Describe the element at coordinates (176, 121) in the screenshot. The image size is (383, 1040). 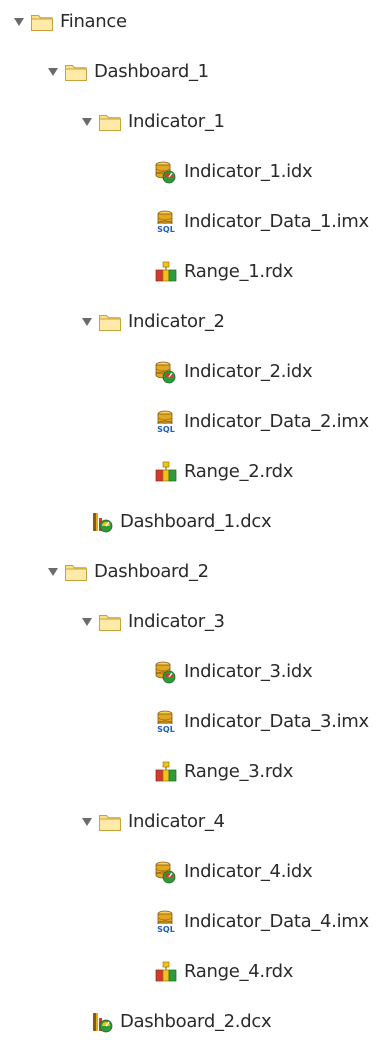
I see `tree-item-label: Indicator_1` at that location.